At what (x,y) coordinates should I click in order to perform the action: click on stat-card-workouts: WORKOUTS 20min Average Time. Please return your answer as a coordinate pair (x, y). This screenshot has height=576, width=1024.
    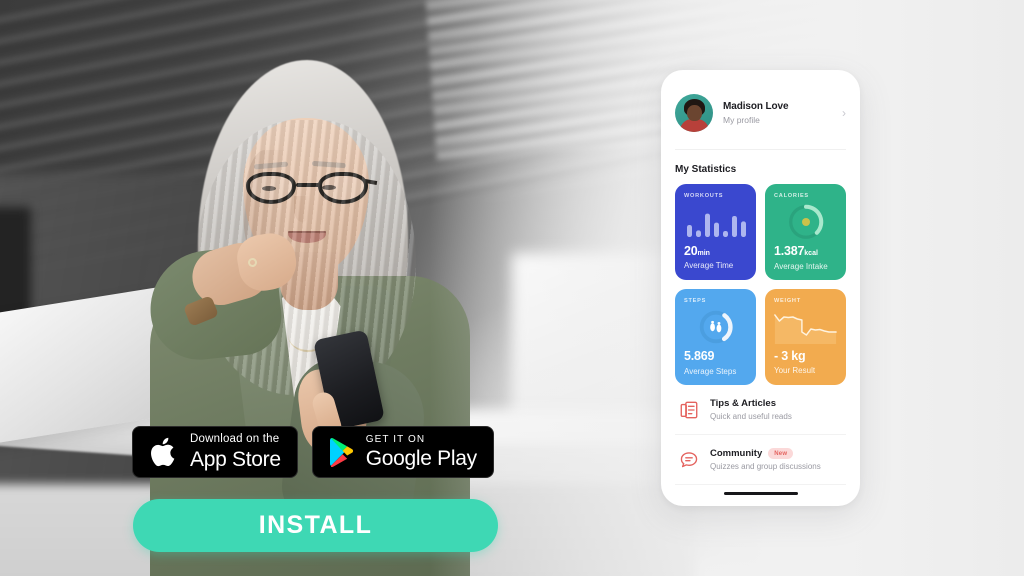
    Looking at the image, I should click on (715, 232).